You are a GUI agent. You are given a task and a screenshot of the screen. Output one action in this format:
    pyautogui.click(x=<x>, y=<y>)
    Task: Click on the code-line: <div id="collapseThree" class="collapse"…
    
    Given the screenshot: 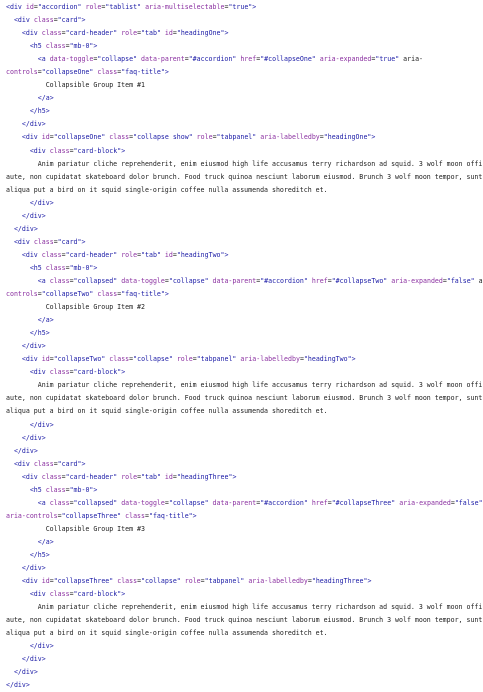 What is the action you would take?
    pyautogui.click(x=196, y=581)
    